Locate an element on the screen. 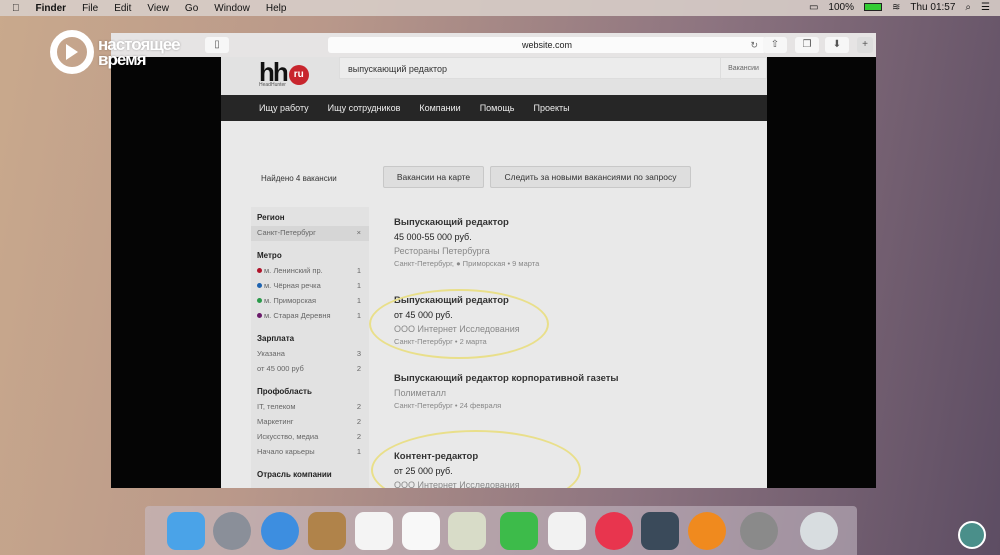  airplay-icon: ▭ is located at coordinates (813, 7).